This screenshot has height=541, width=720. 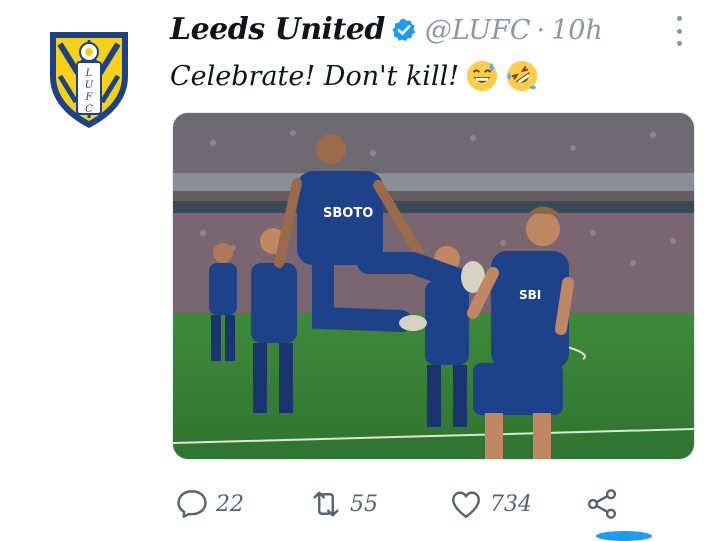 What do you see at coordinates (89, 85) in the screenshot?
I see `svg-text: U` at bounding box center [89, 85].